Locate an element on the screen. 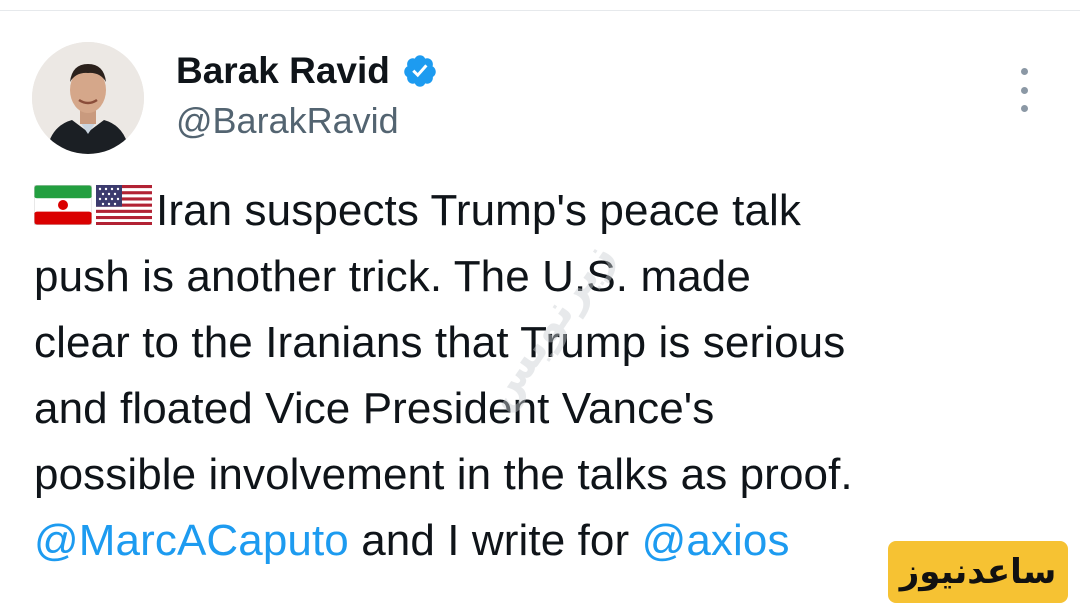 The image size is (1080, 615). more-options-icon is located at coordinates (1024, 90).